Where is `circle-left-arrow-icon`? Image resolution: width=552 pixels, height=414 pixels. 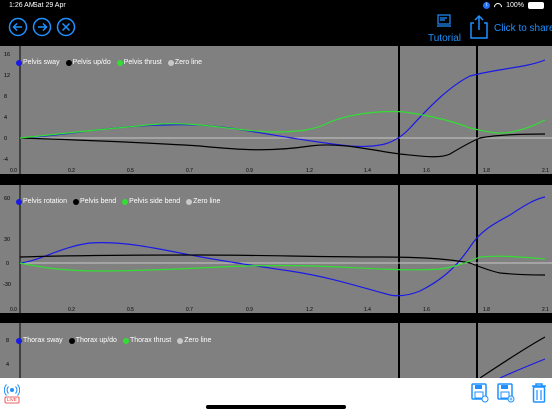
circle-left-arrow-icon is located at coordinates (18, 27).